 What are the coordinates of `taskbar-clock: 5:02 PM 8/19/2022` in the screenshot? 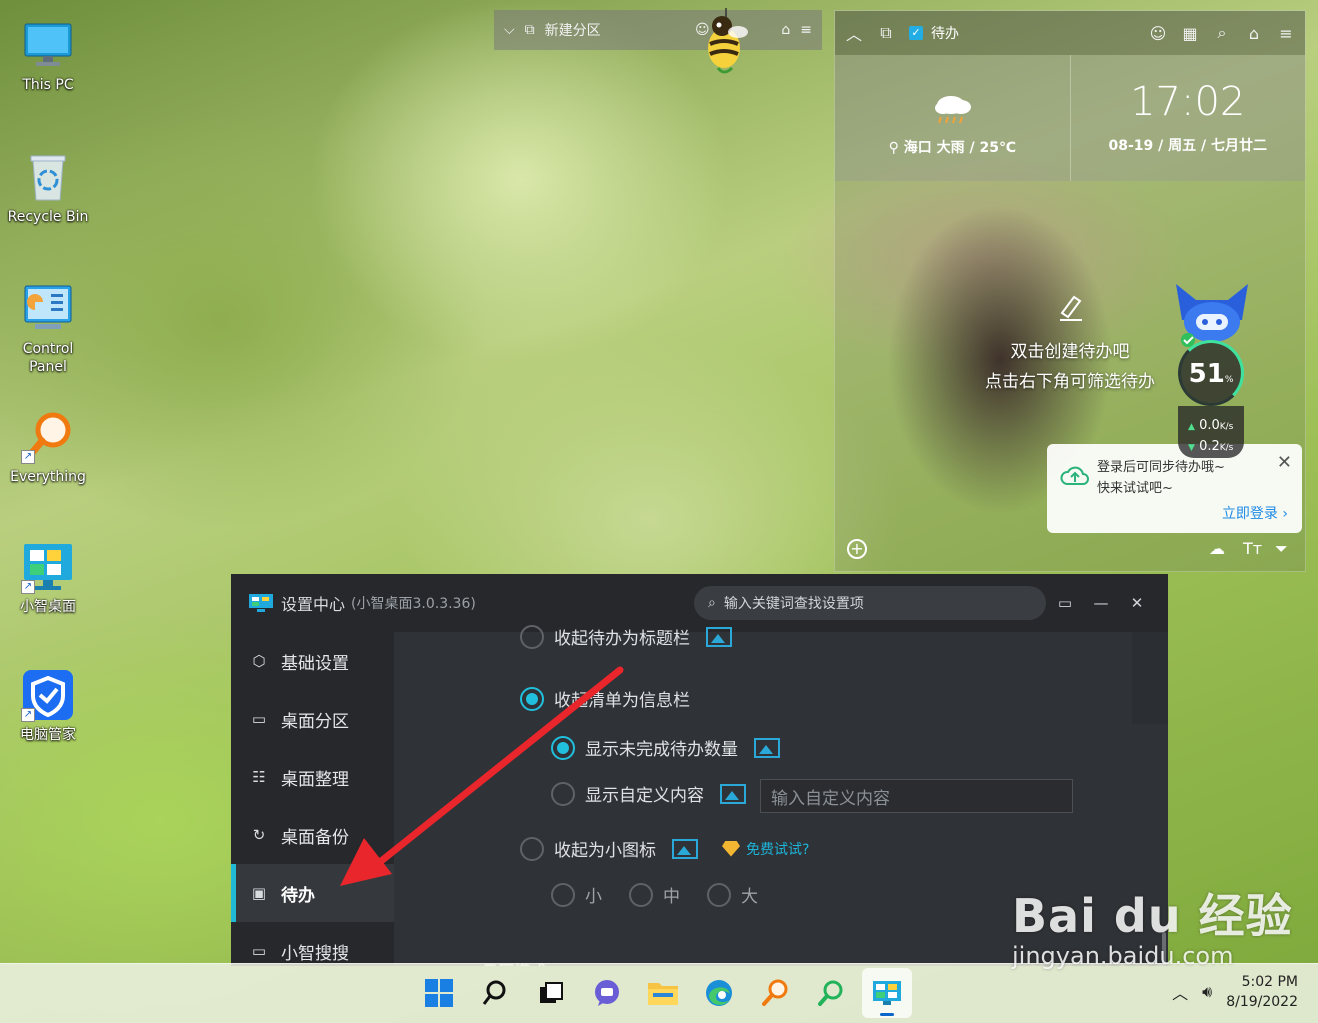 It's located at (1262, 992).